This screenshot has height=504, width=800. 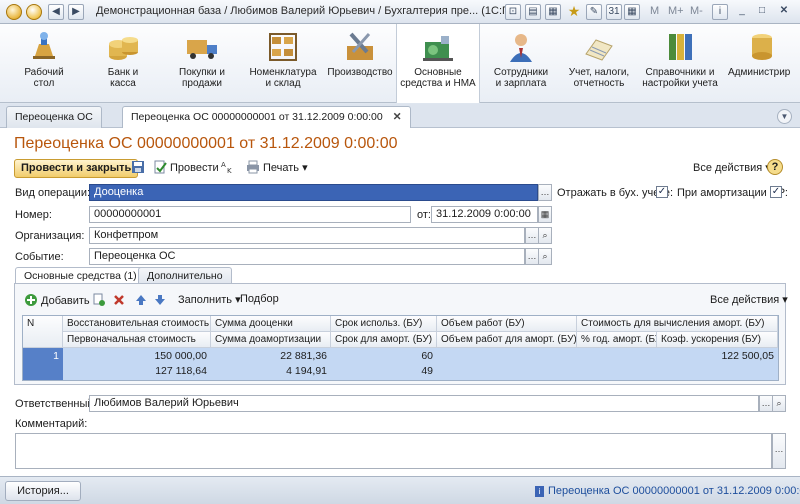 I want to click on col-header-amort-term: Срок для аморт. (БУ), so click(x=384, y=340).